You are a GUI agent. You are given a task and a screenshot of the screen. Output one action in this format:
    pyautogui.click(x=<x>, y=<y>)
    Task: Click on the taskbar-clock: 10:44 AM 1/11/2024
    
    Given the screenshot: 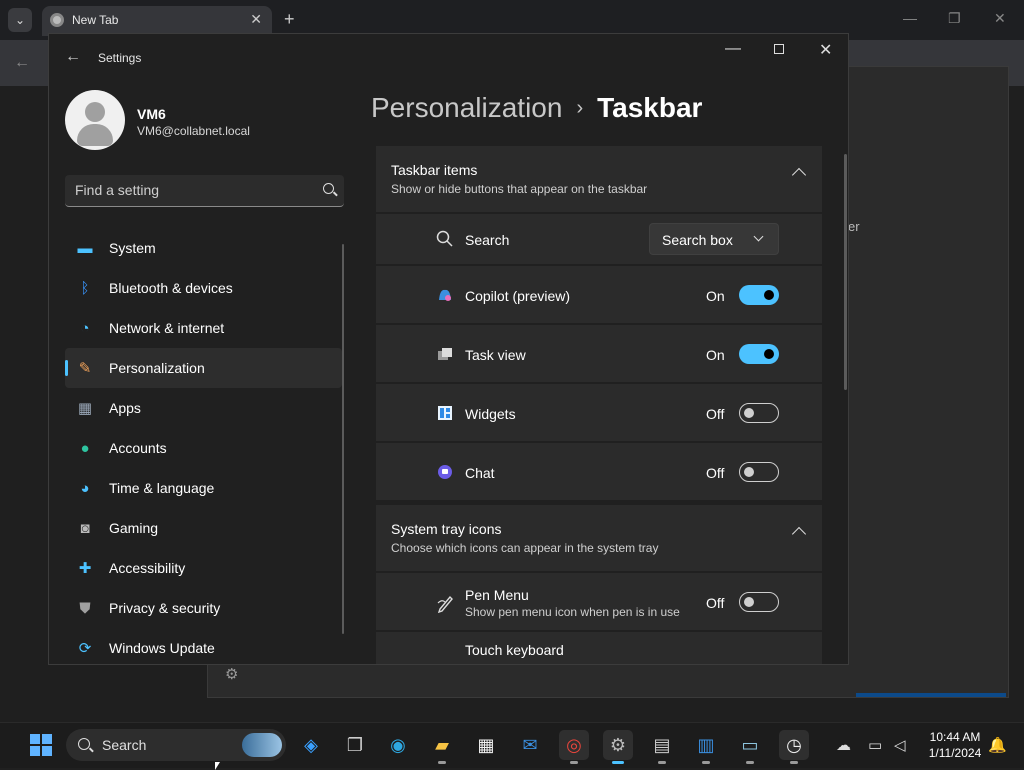 What is the action you would take?
    pyautogui.click(x=955, y=745)
    